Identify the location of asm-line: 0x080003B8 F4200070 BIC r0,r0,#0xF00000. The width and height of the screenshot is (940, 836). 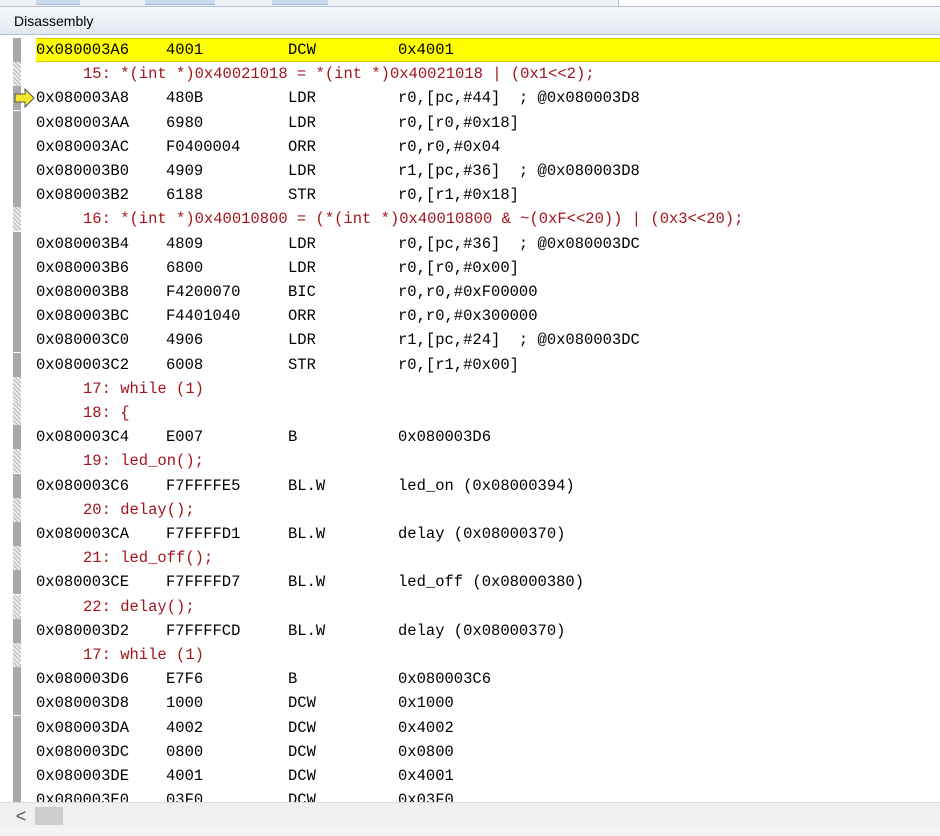
(488, 292).